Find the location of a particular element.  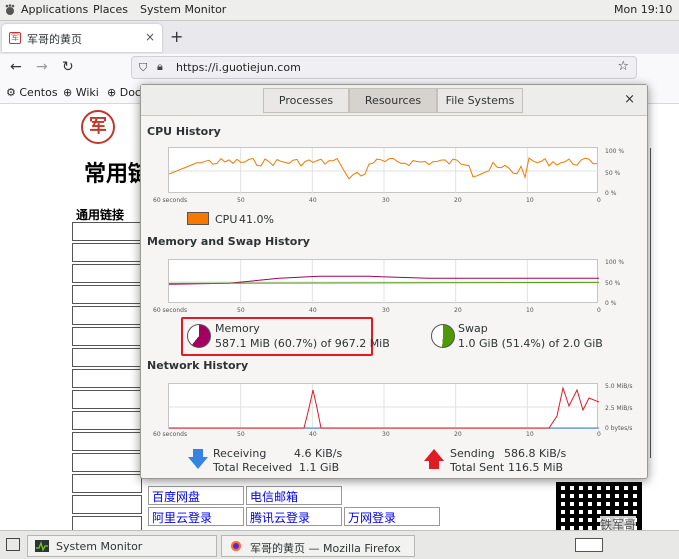

taskbar-system-monitor-label: System Monitor is located at coordinates (99, 546).